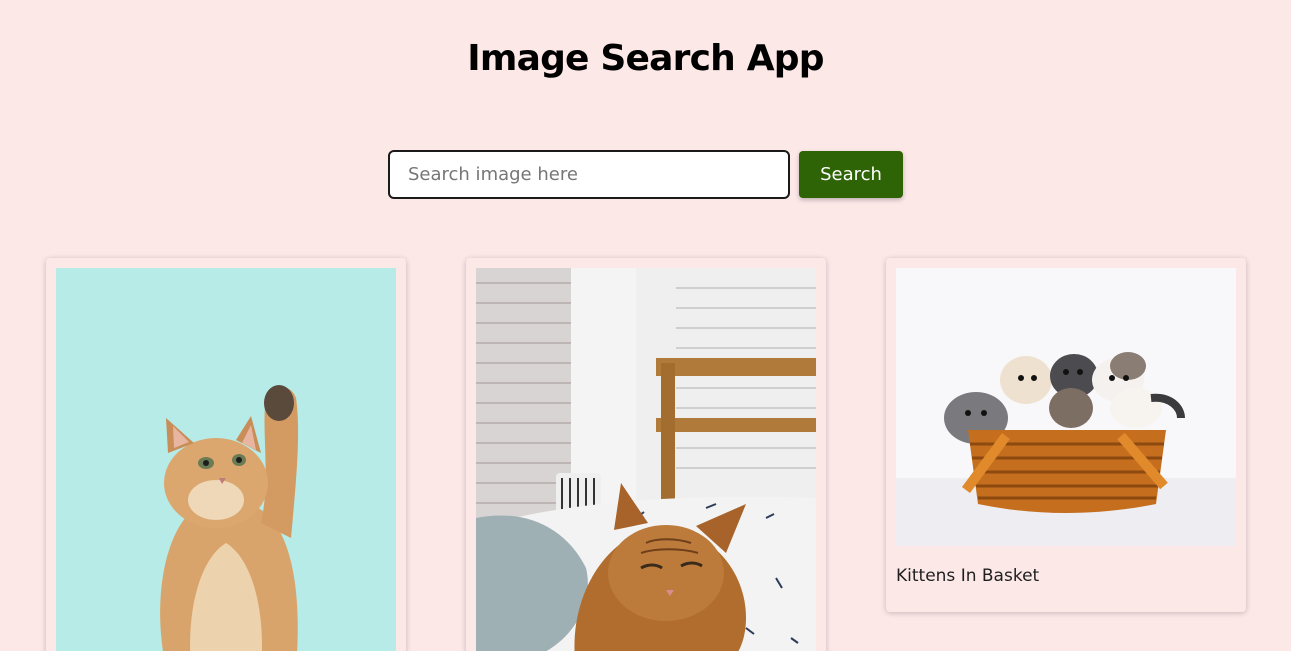 The image size is (1291, 651). Describe the element at coordinates (968, 576) in the screenshot. I see `image-caption: Kittens In Basket` at that location.